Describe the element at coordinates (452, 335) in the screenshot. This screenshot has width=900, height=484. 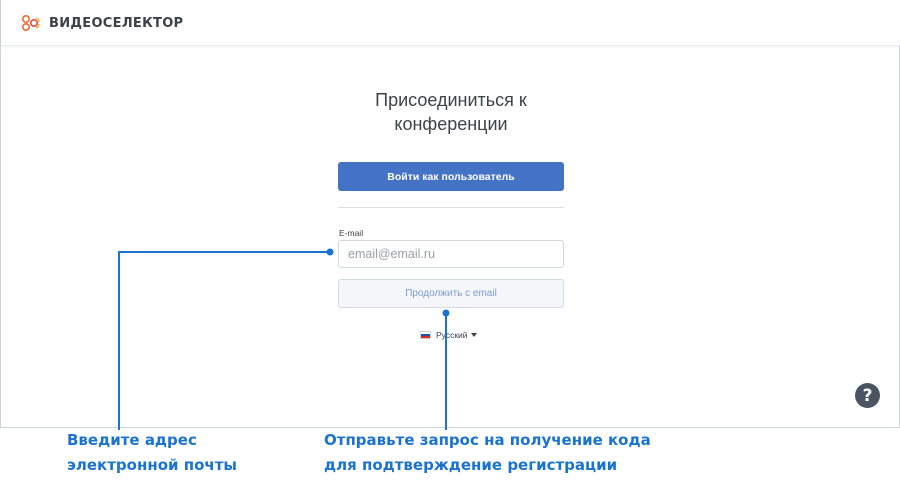
I see `language-label: Русский` at that location.